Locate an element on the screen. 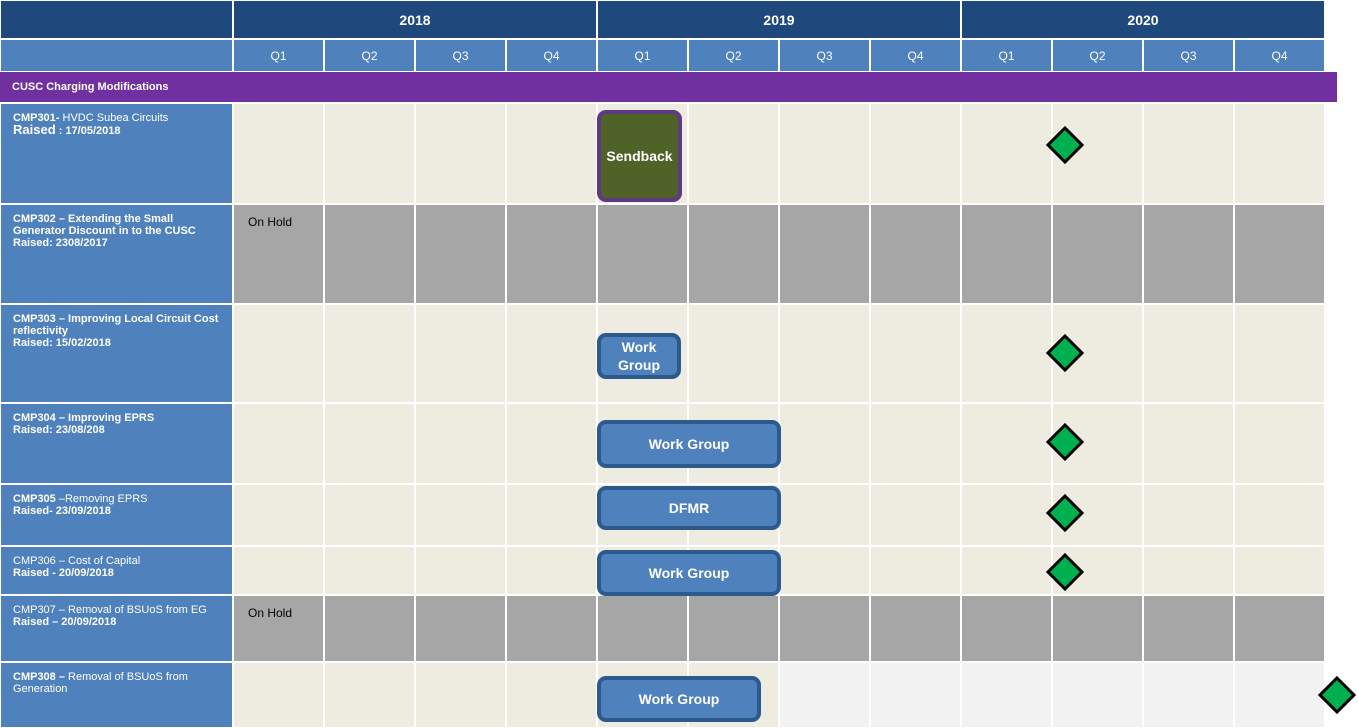 This screenshot has height=728, width=1358. row-raised: Raised: 23/08/208 is located at coordinates (59, 430).